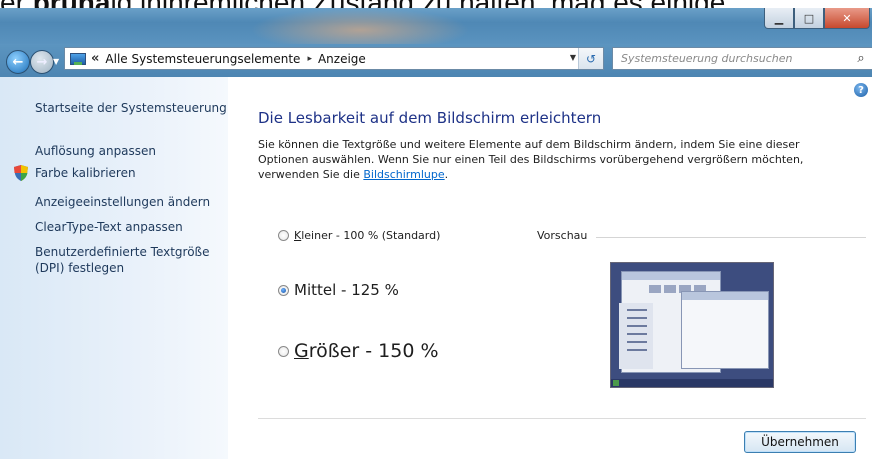 Image resolution: width=872 pixels, height=459 pixels. Describe the element at coordinates (403, 174) in the screenshot. I see `magnifier-link: Bildschirmlupe` at that location.